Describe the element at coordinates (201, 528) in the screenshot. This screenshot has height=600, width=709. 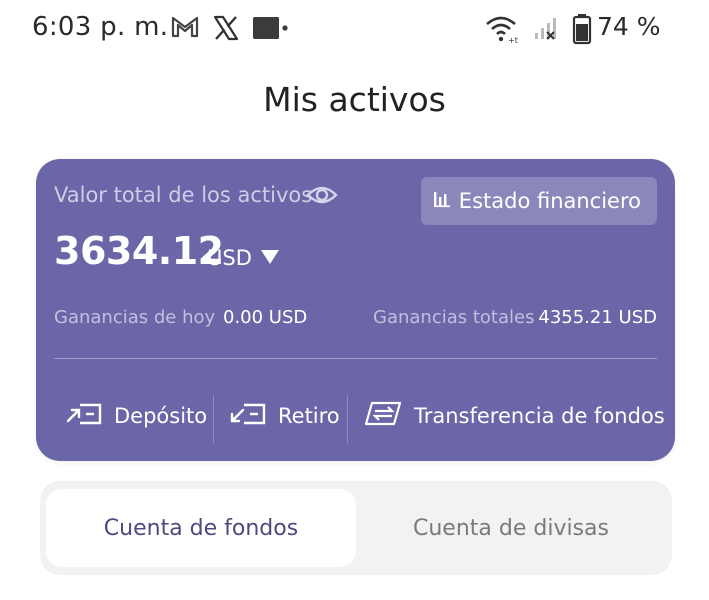
I see `tab-funds-account: Cuenta de fondos` at that location.